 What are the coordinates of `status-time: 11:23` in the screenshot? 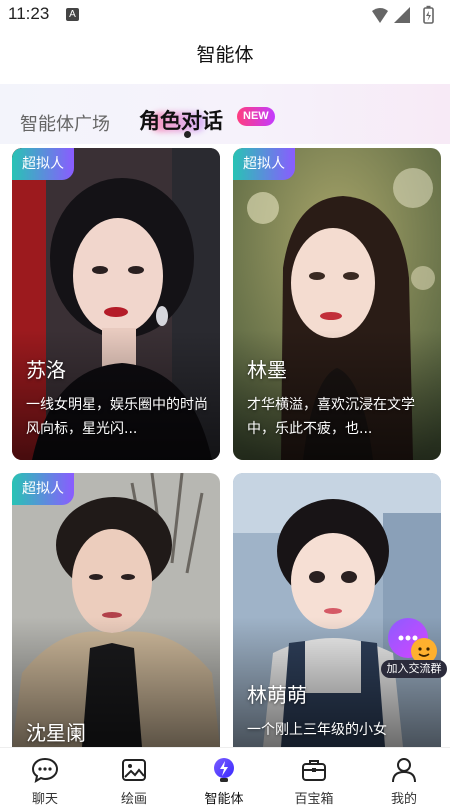 It's located at (29, 13).